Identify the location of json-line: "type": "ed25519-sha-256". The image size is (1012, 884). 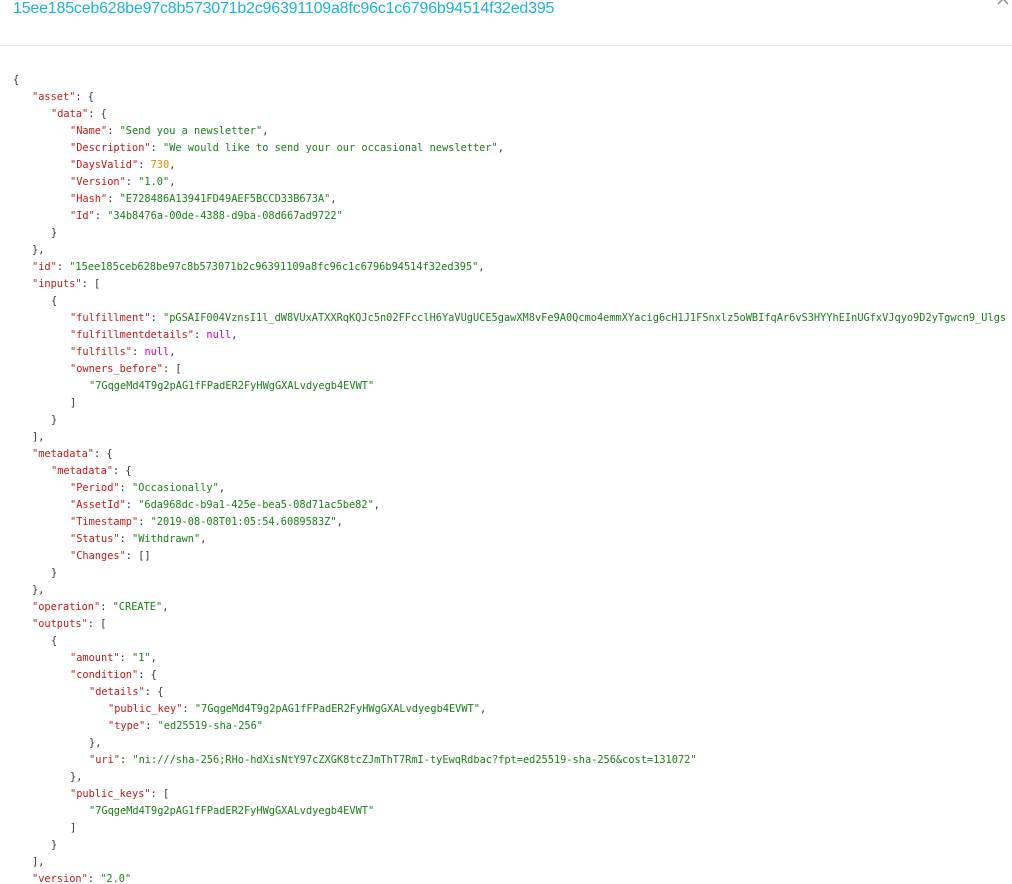
(185, 726).